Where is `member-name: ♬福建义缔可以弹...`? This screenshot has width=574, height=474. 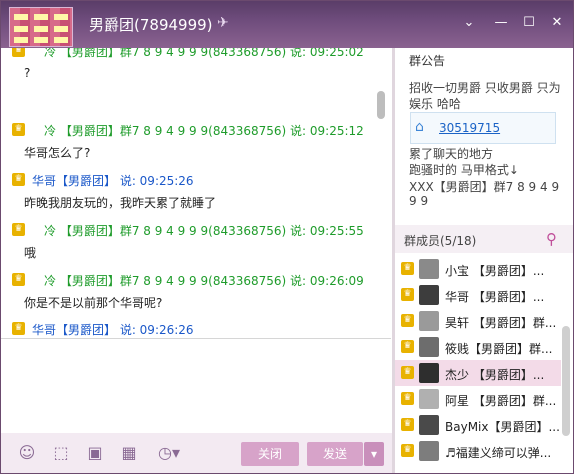
member-name: ♬福建义缔可以弹... is located at coordinates (498, 453).